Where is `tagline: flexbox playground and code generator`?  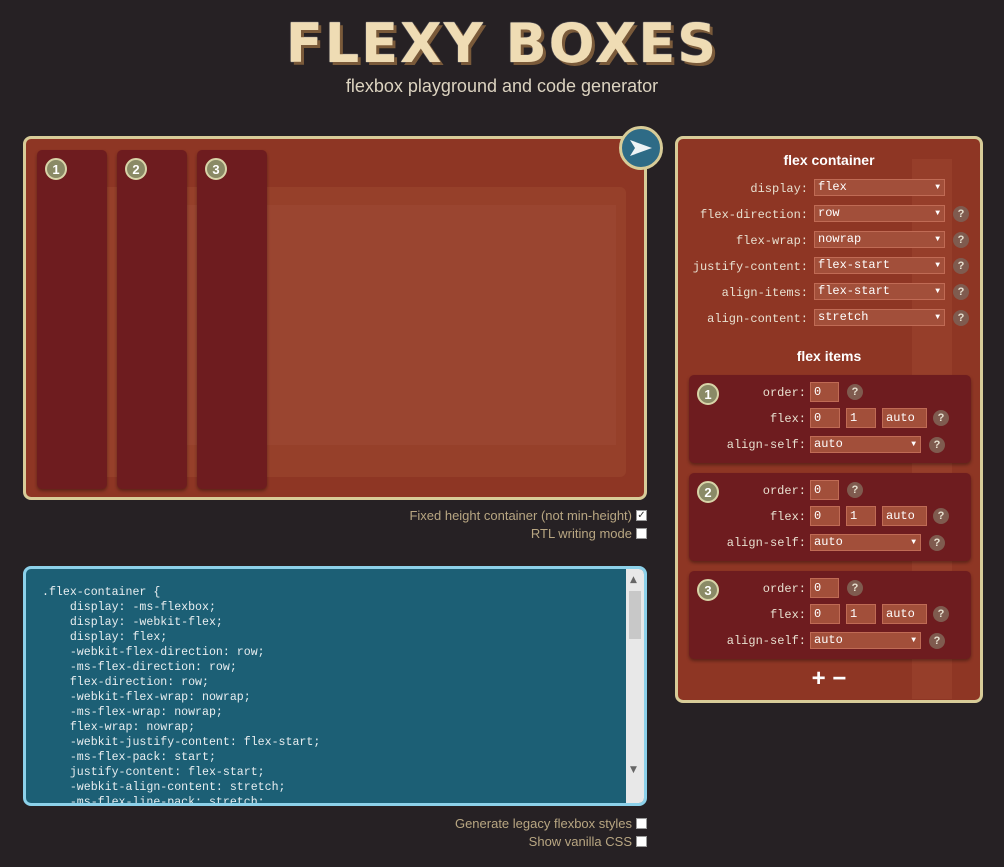
tagline: flexbox playground and code generator is located at coordinates (502, 86).